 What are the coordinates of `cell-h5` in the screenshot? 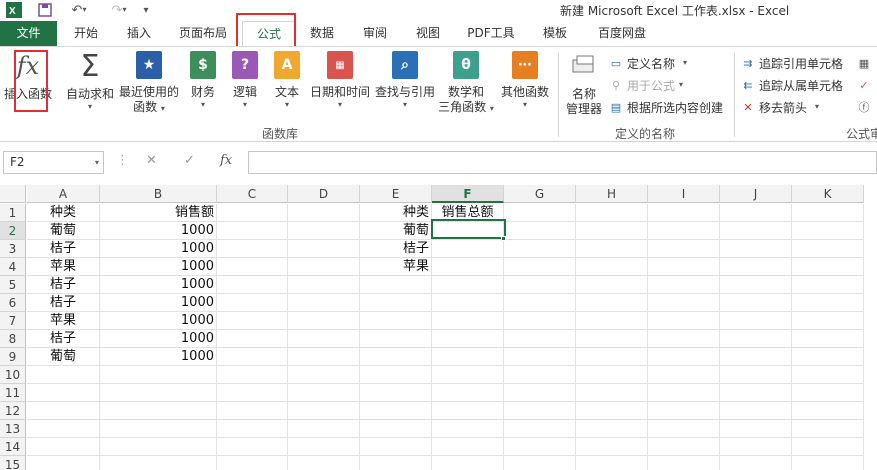 It's located at (612, 285).